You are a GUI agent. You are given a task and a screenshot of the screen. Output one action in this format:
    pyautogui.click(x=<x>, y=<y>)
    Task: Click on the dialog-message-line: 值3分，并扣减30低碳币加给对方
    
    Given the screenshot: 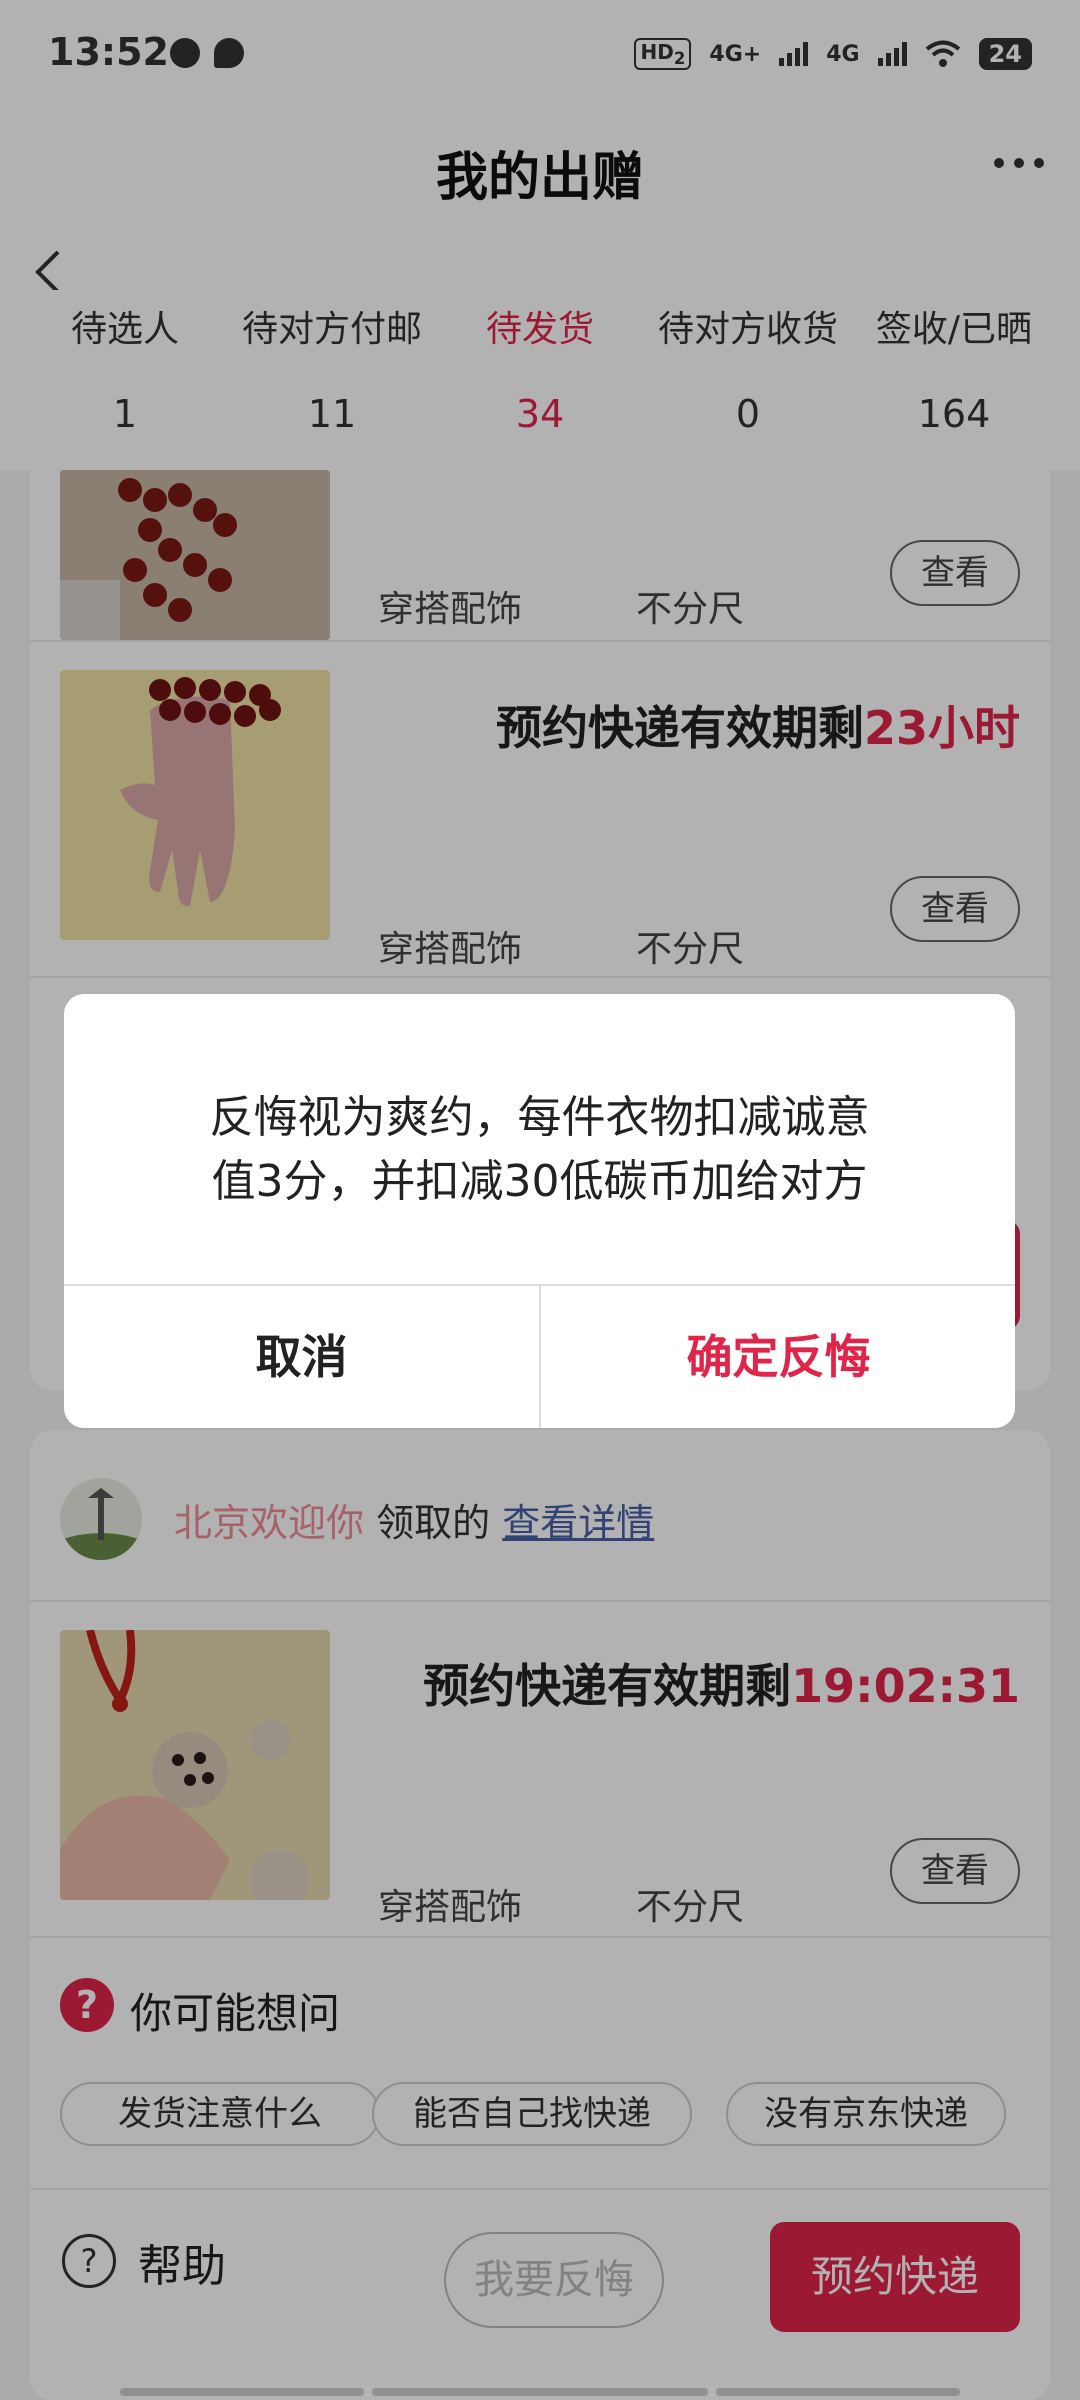 What is the action you would take?
    pyautogui.click(x=539, y=1181)
    